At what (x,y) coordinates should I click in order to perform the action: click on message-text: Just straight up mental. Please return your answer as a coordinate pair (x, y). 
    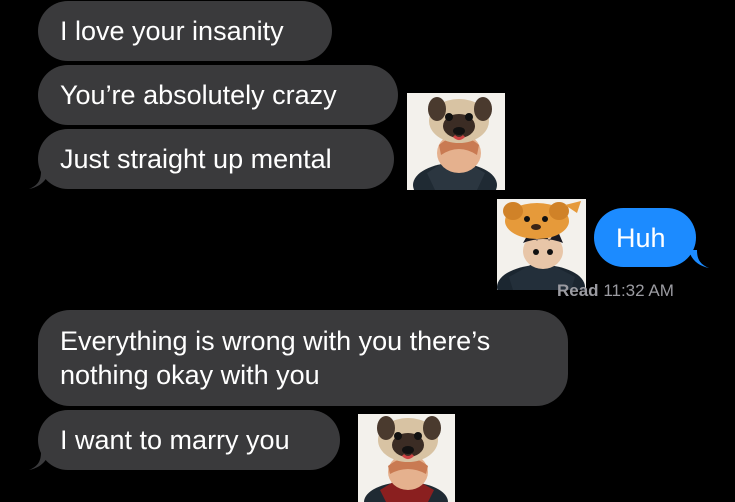
    Looking at the image, I should click on (196, 159).